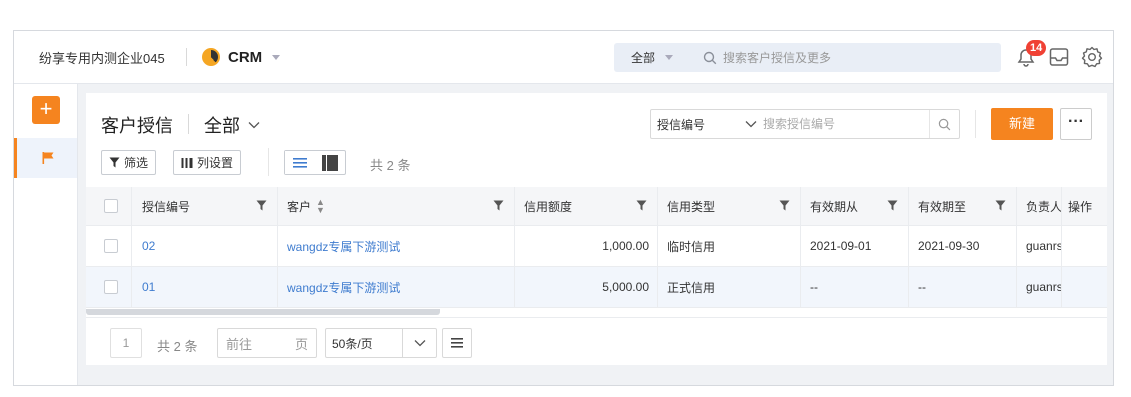  Describe the element at coordinates (834, 206) in the screenshot. I see `column-label: 有效期从` at that location.